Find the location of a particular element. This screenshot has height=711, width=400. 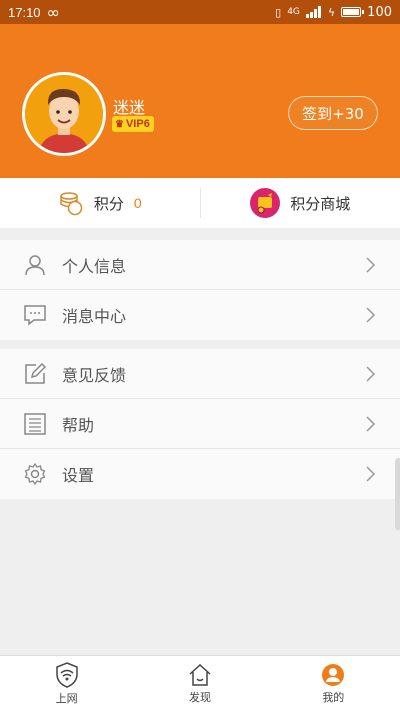

bottom-tab-bar: 上网 发现 我的 is located at coordinates (200, 683).